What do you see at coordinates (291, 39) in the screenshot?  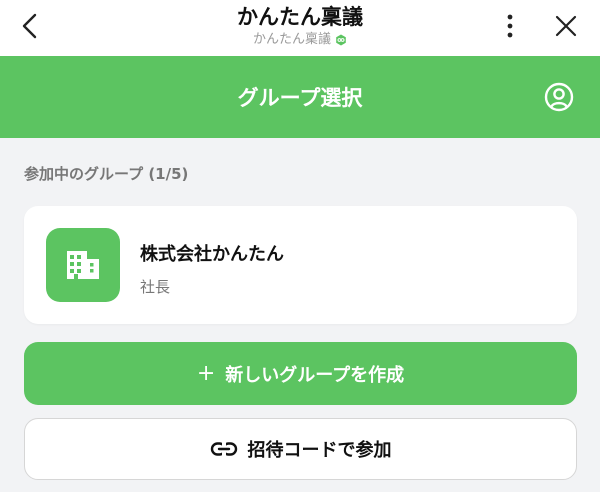 I see `app-subtitle: かんたん稟議` at bounding box center [291, 39].